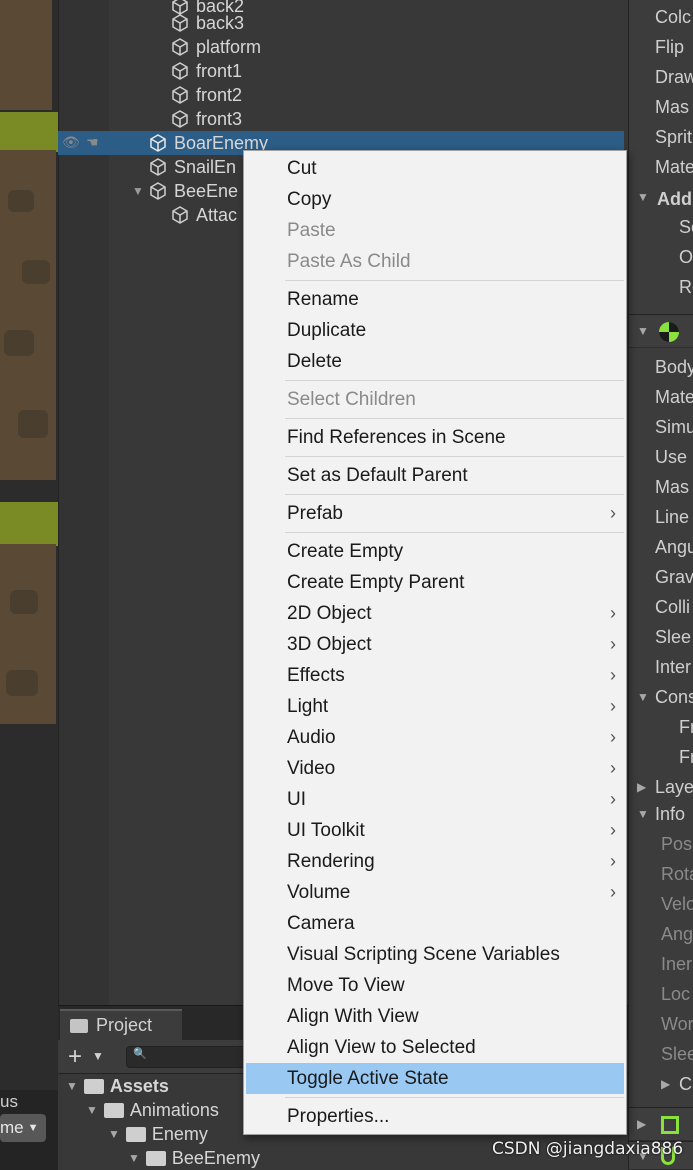 The height and width of the screenshot is (1170, 693). What do you see at coordinates (341, 47) in the screenshot?
I see `hierarchy-item: platform` at bounding box center [341, 47].